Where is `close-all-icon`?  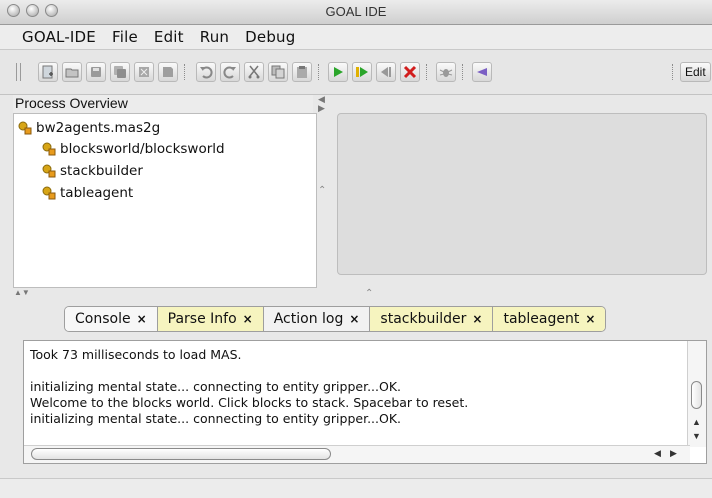 close-all-icon is located at coordinates (168, 72).